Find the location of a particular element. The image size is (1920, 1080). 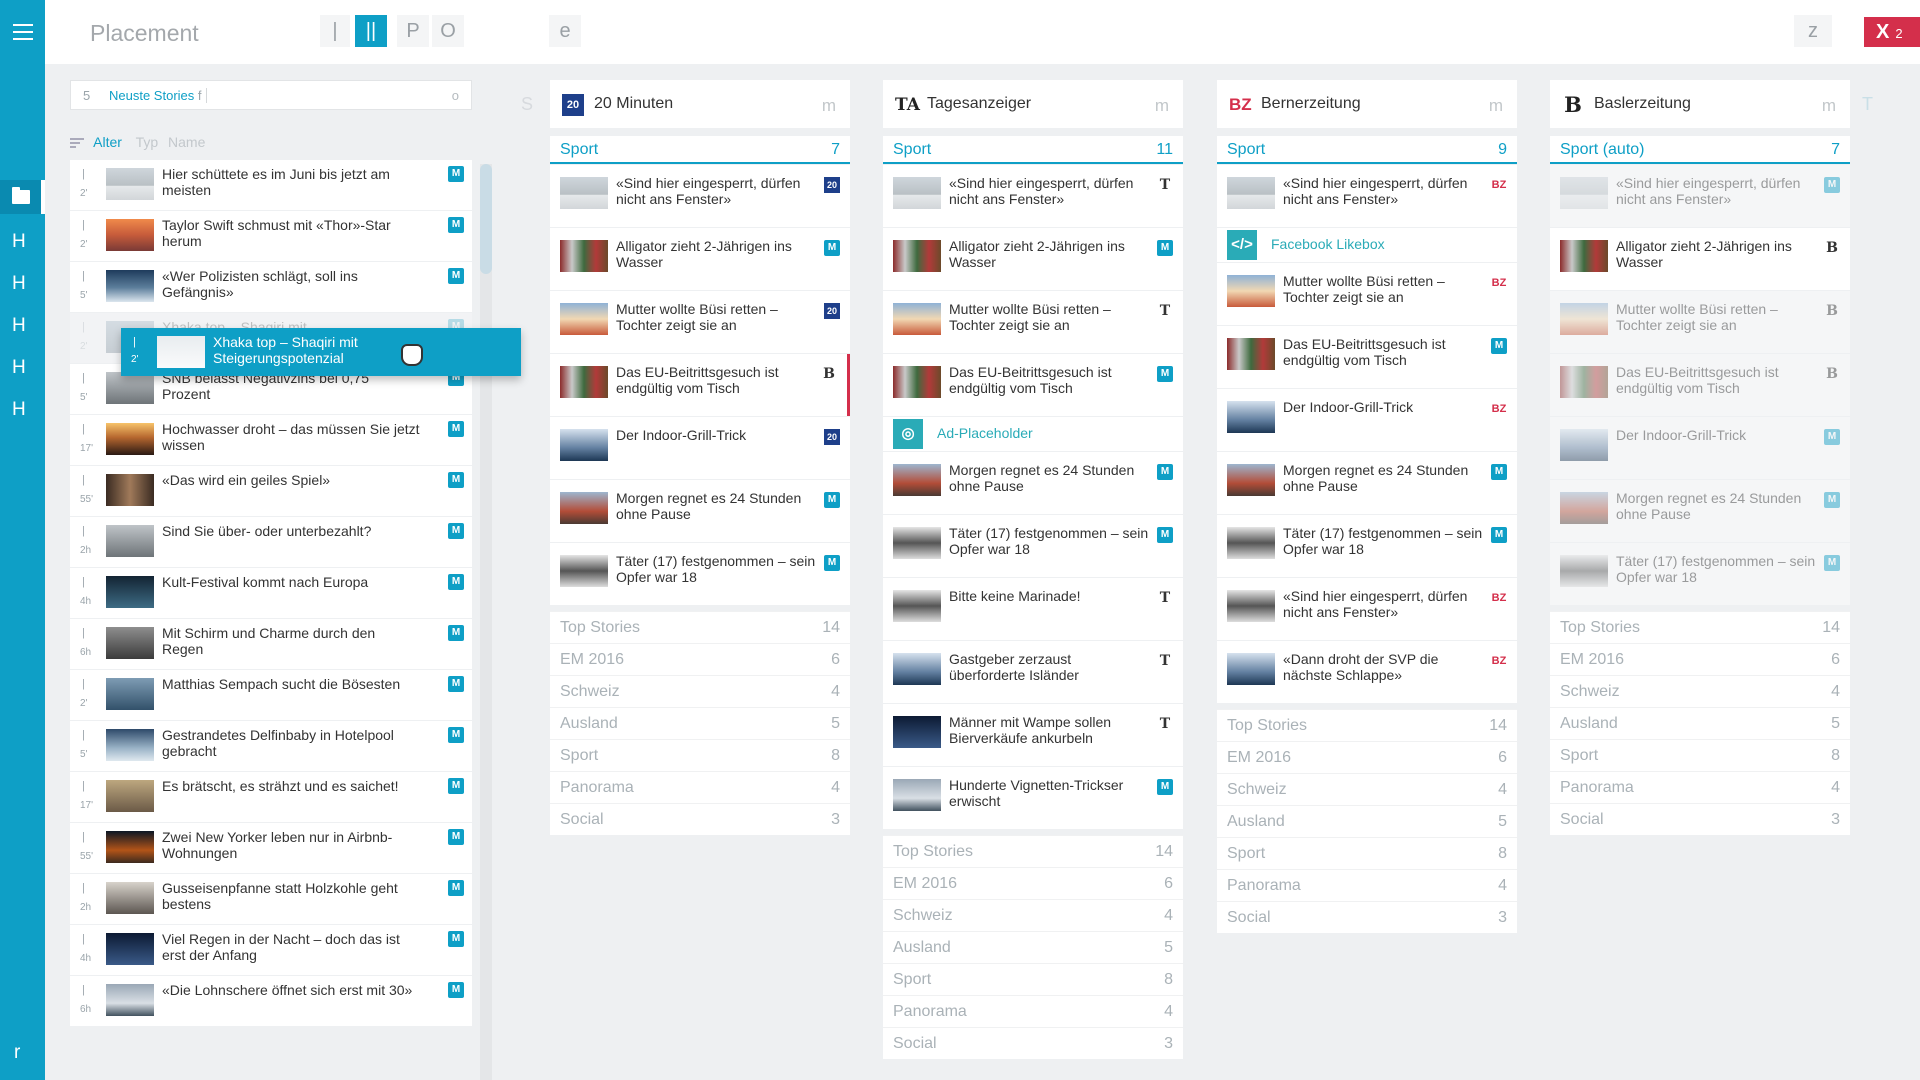

tool-e-button: e is located at coordinates (565, 31).